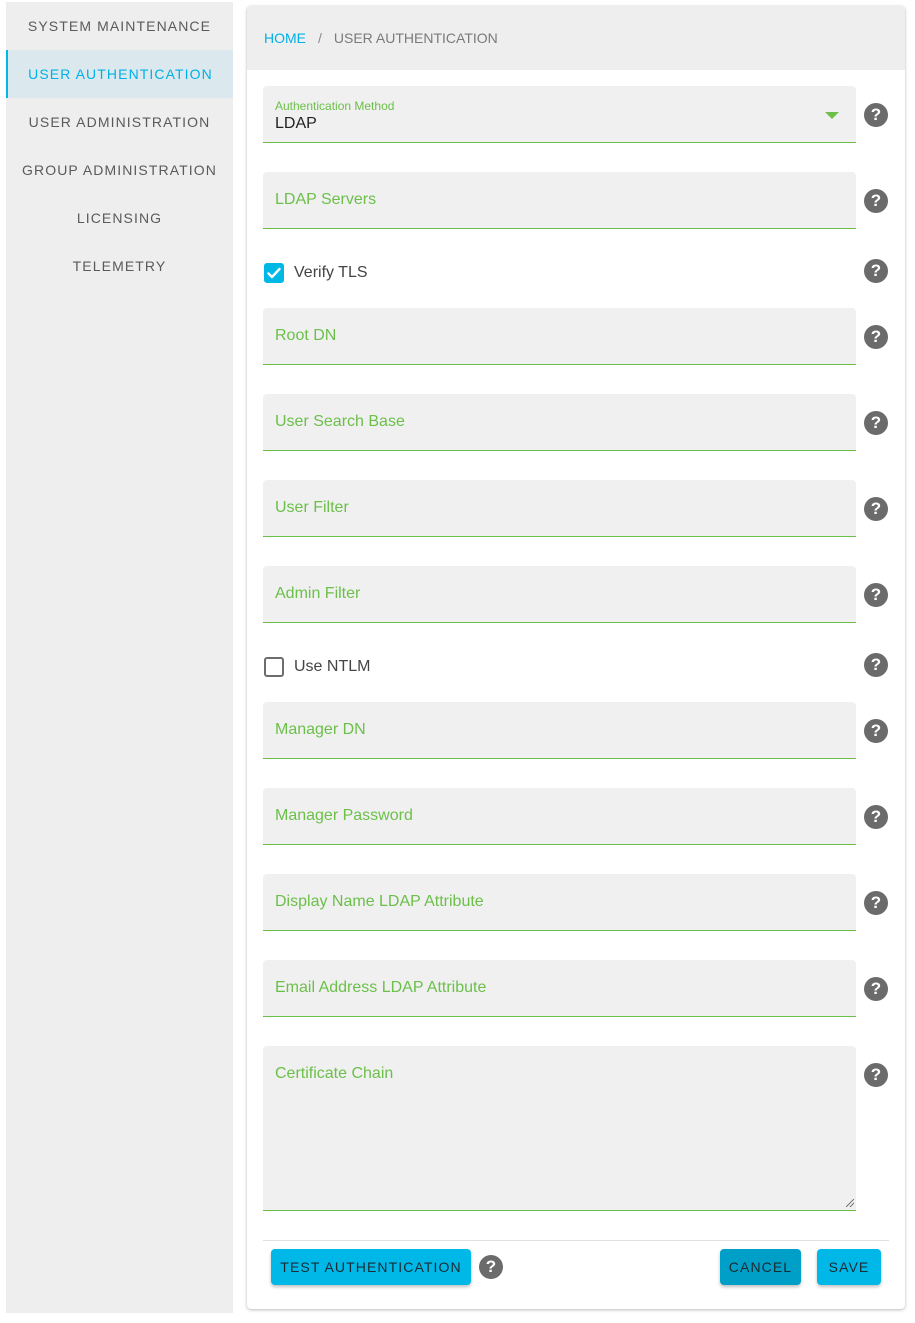 This screenshot has height=1323, width=915. I want to click on sidebar-item-user-authentication: USER AUTHENTICATION, so click(119, 74).